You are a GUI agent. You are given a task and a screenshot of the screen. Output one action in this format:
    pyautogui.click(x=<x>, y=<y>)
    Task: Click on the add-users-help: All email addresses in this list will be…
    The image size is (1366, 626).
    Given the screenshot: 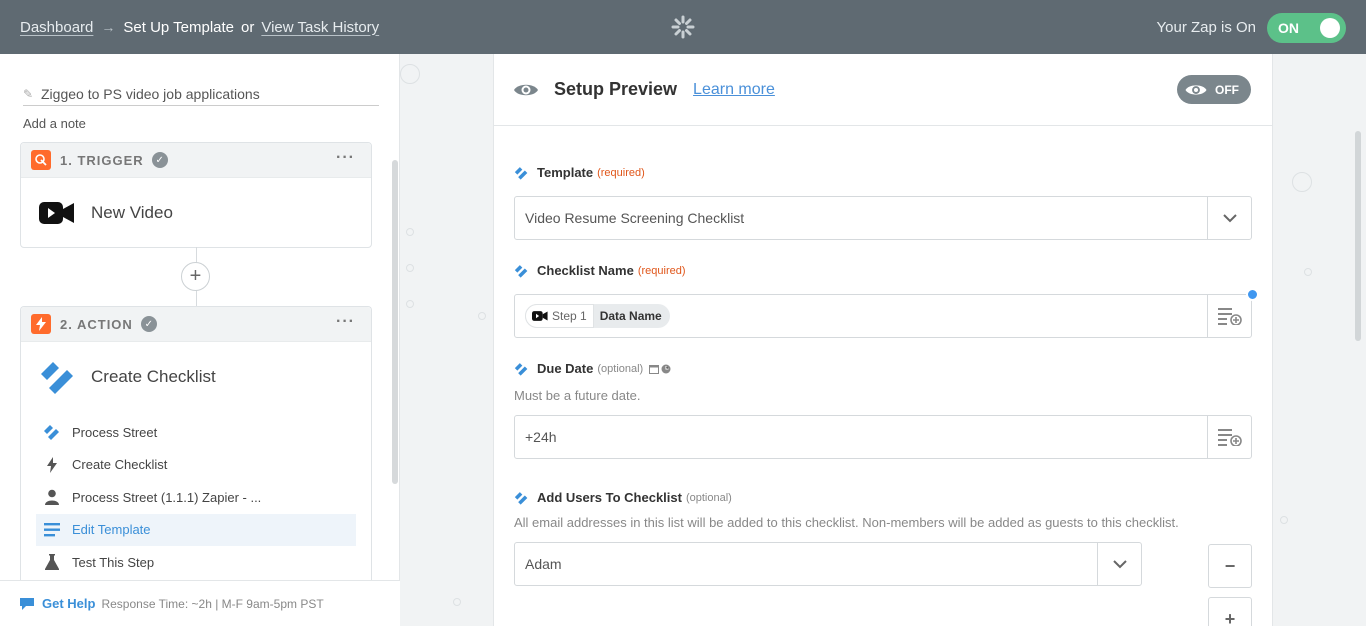 What is the action you would take?
    pyautogui.click(x=846, y=522)
    